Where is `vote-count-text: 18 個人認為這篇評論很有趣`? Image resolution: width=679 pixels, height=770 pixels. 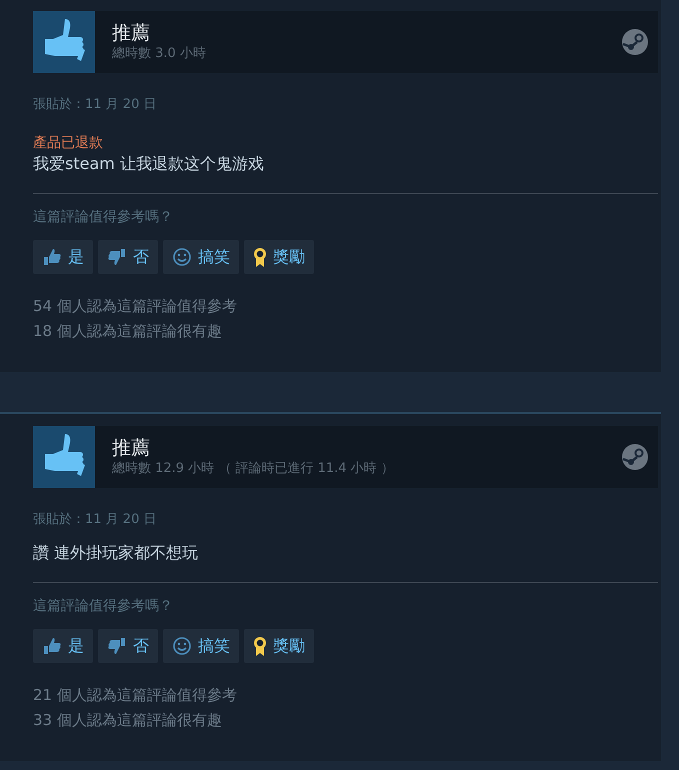
vote-count-text: 18 個人認為這篇評論很有趣 is located at coordinates (128, 331).